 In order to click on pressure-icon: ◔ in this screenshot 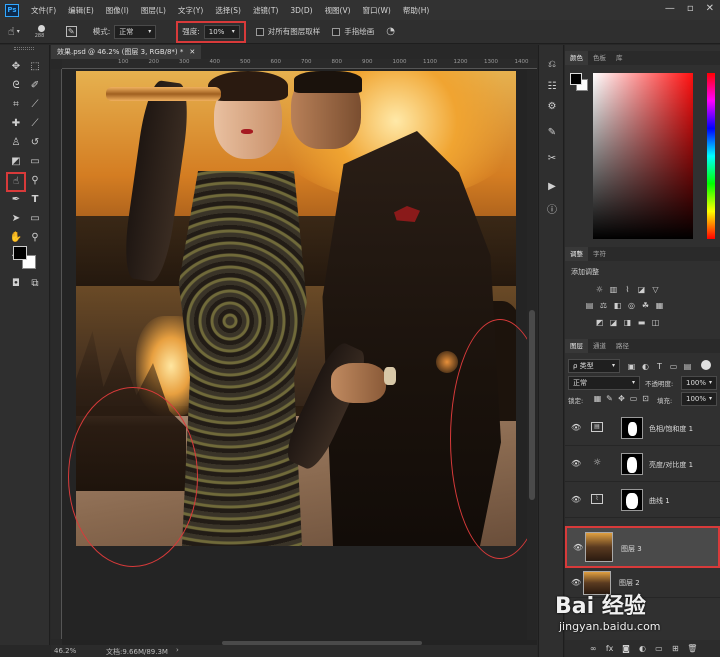, I will do `click(390, 31)`.